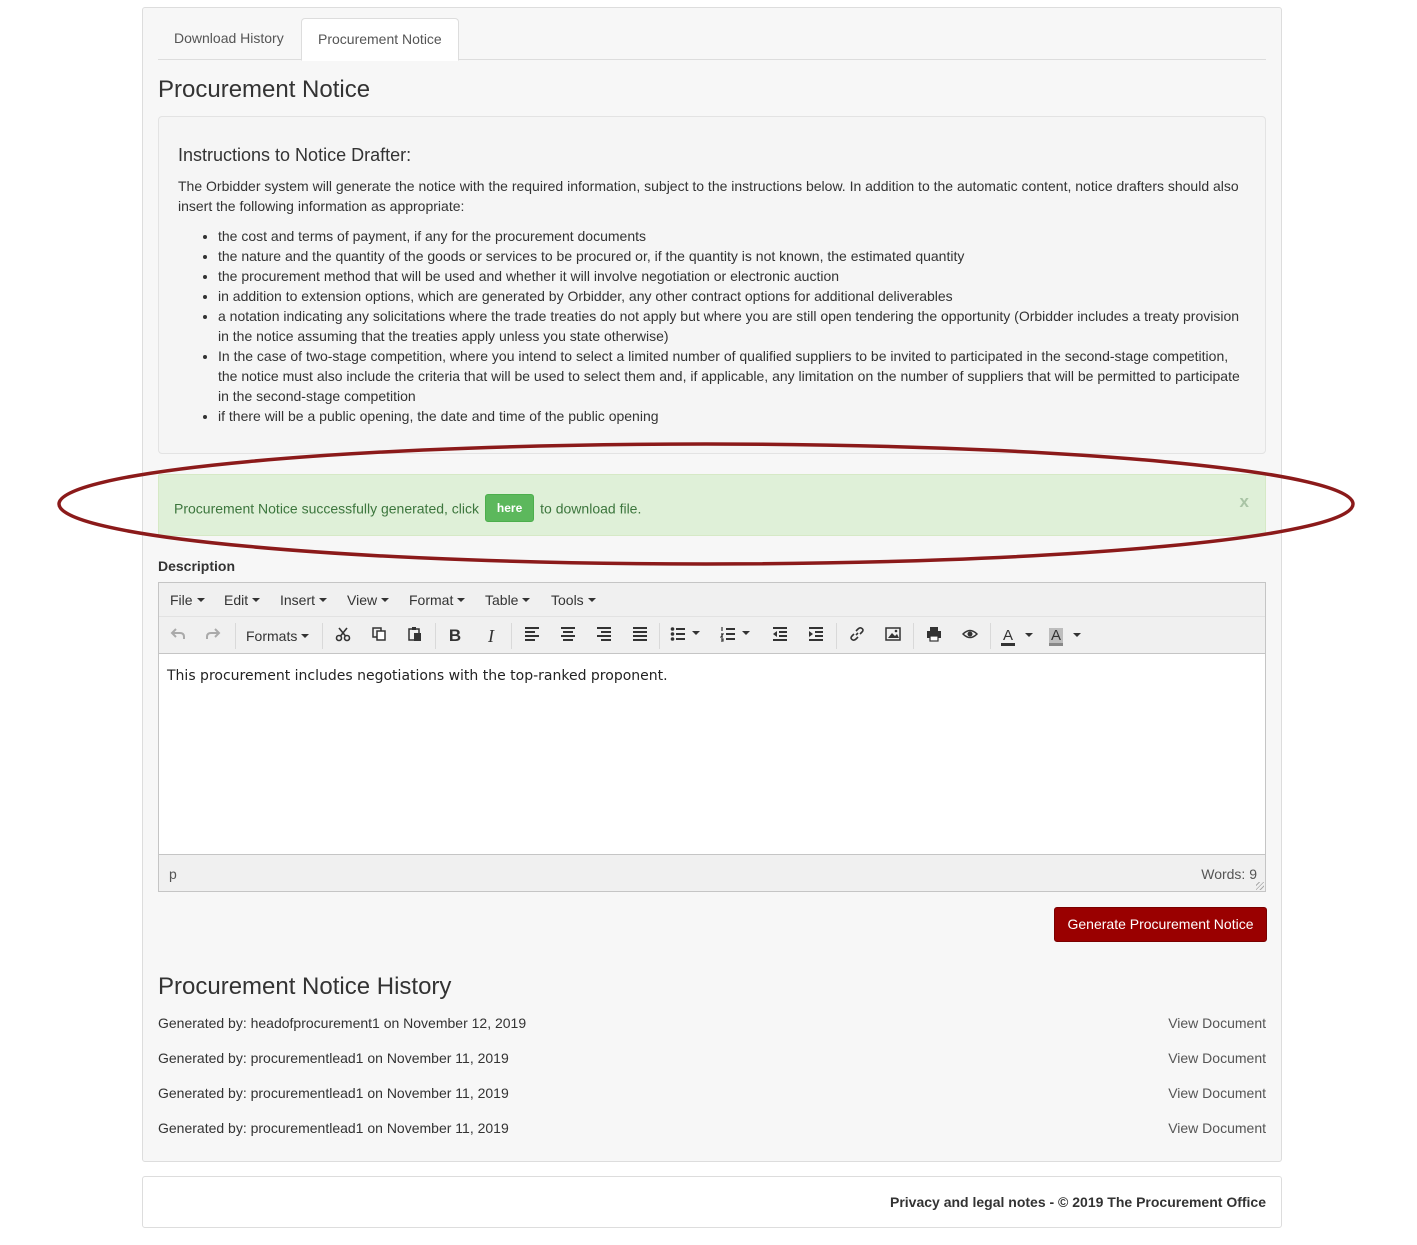 Image resolution: width=1417 pixels, height=1245 pixels. Describe the element at coordinates (712, 600) in the screenshot. I see `editor-menubar: File Edit Insert View Format Table Tools` at that location.